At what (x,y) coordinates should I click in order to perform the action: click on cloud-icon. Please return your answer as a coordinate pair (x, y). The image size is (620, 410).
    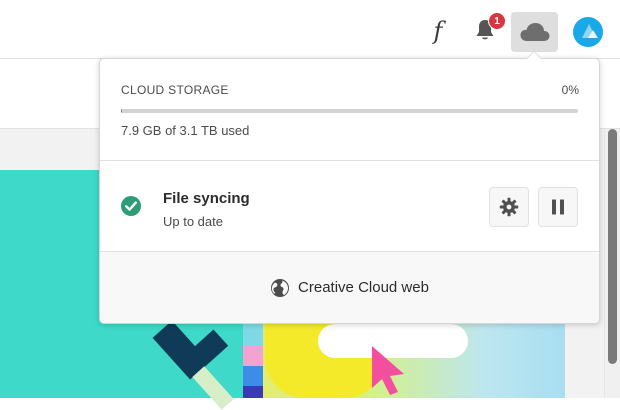
    Looking at the image, I should click on (534, 32).